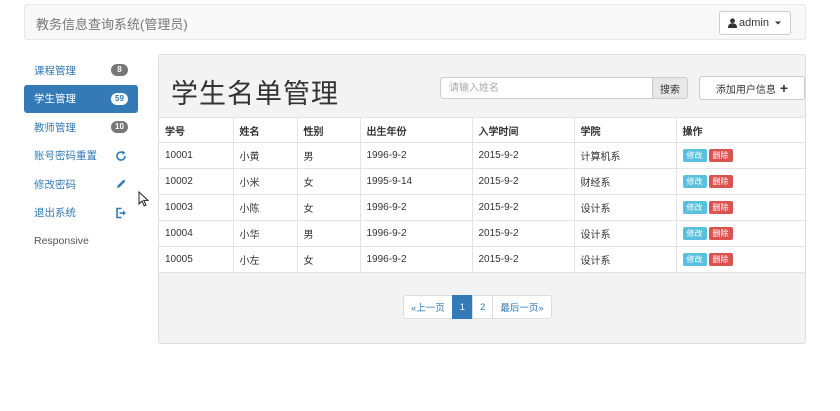  Describe the element at coordinates (523, 130) in the screenshot. I see `column-header-enroll: 入学时间` at that location.